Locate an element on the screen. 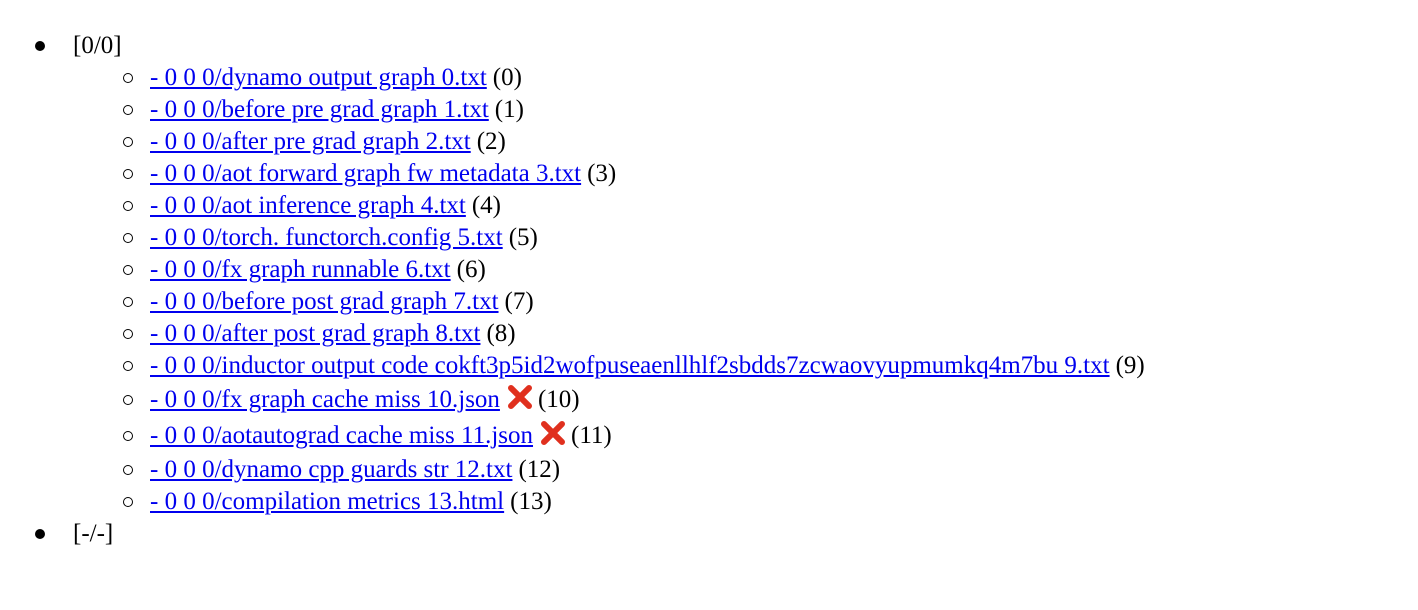 This screenshot has width=1418, height=610. artifact-link: - 0 0 0/fx graph cache miss 10.json is located at coordinates (325, 399).